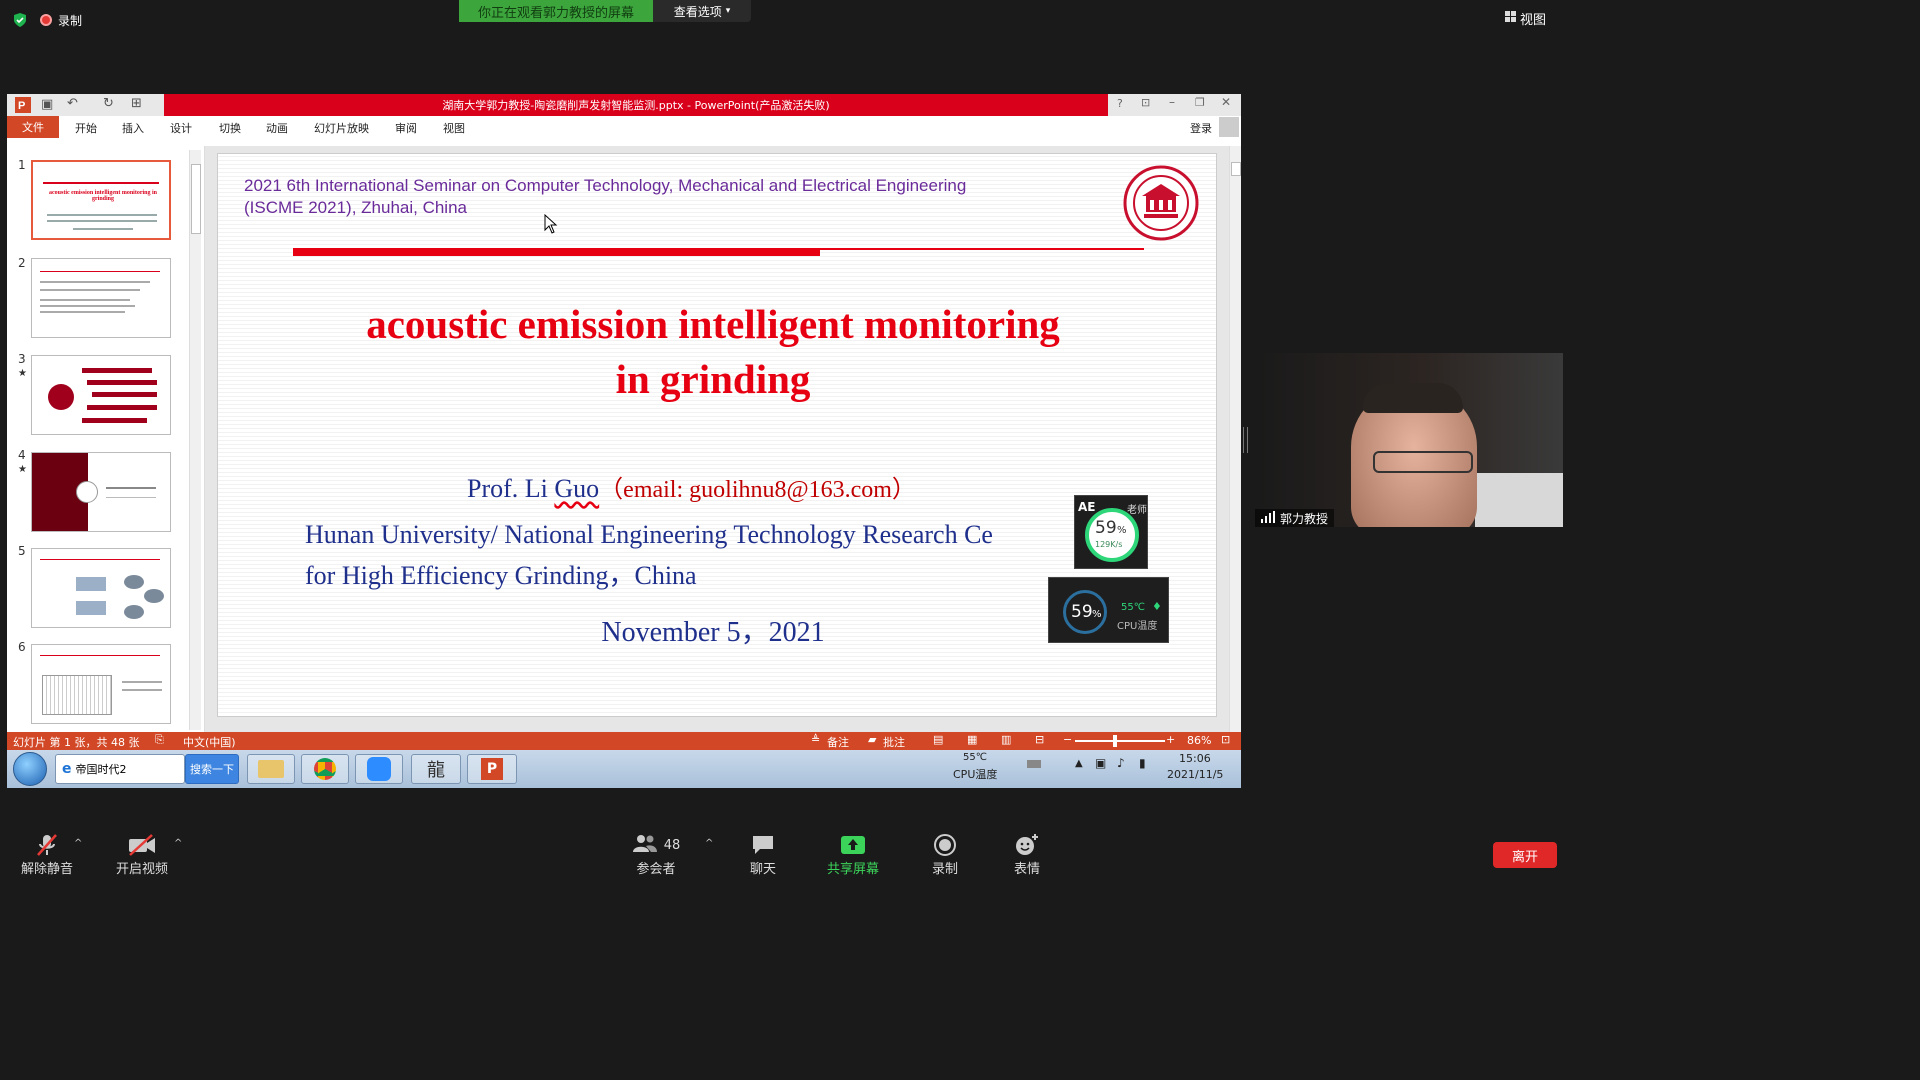 The width and height of the screenshot is (1920, 1080). What do you see at coordinates (1006, 739) in the screenshot?
I see `reading-view-icon: ▥` at bounding box center [1006, 739].